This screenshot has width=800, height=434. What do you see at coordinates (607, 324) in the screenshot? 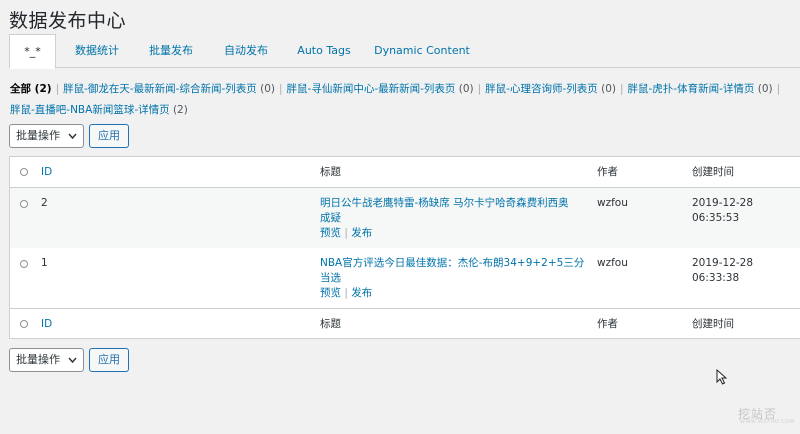
I see `column-author-footer: 作者` at bounding box center [607, 324].